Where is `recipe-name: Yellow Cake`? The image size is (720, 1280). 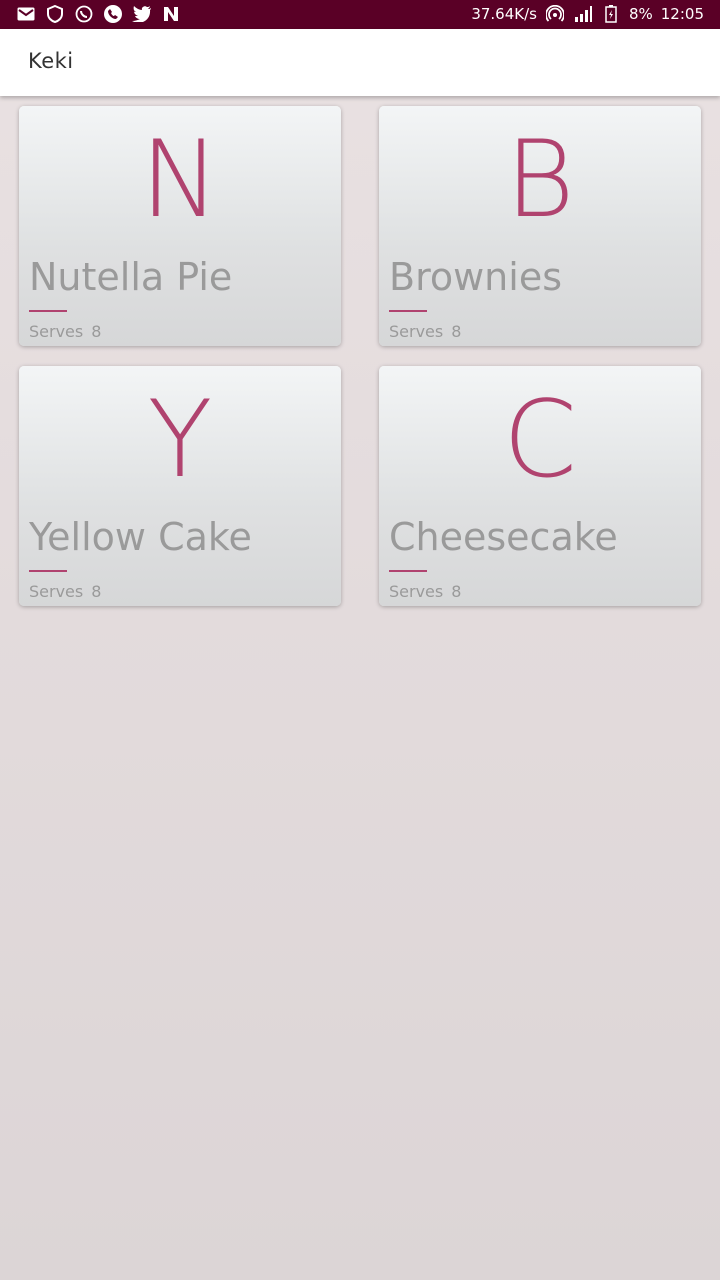 recipe-name: Yellow Cake is located at coordinates (140, 537).